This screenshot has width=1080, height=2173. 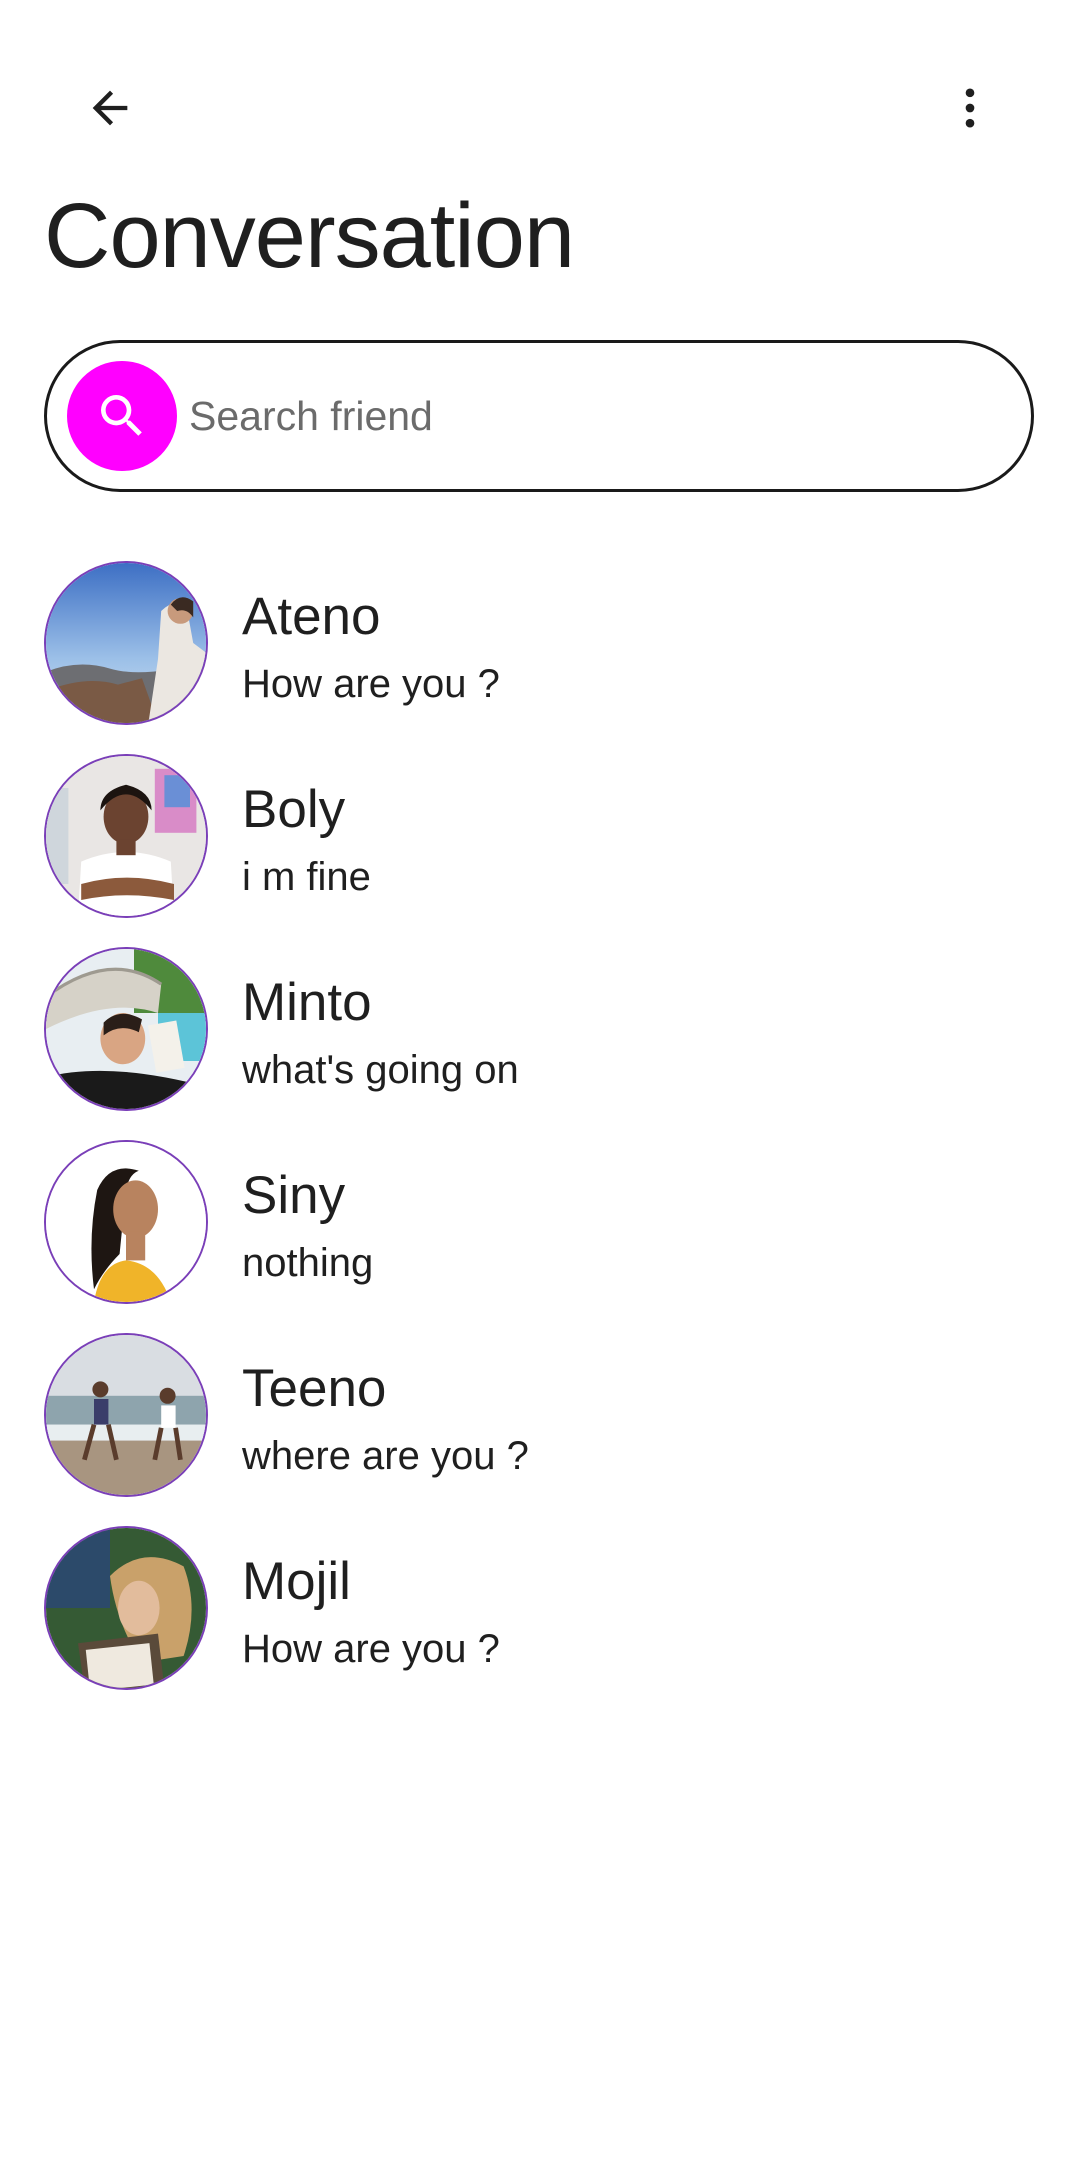 What do you see at coordinates (579, 416) in the screenshot?
I see `search-input` at bounding box center [579, 416].